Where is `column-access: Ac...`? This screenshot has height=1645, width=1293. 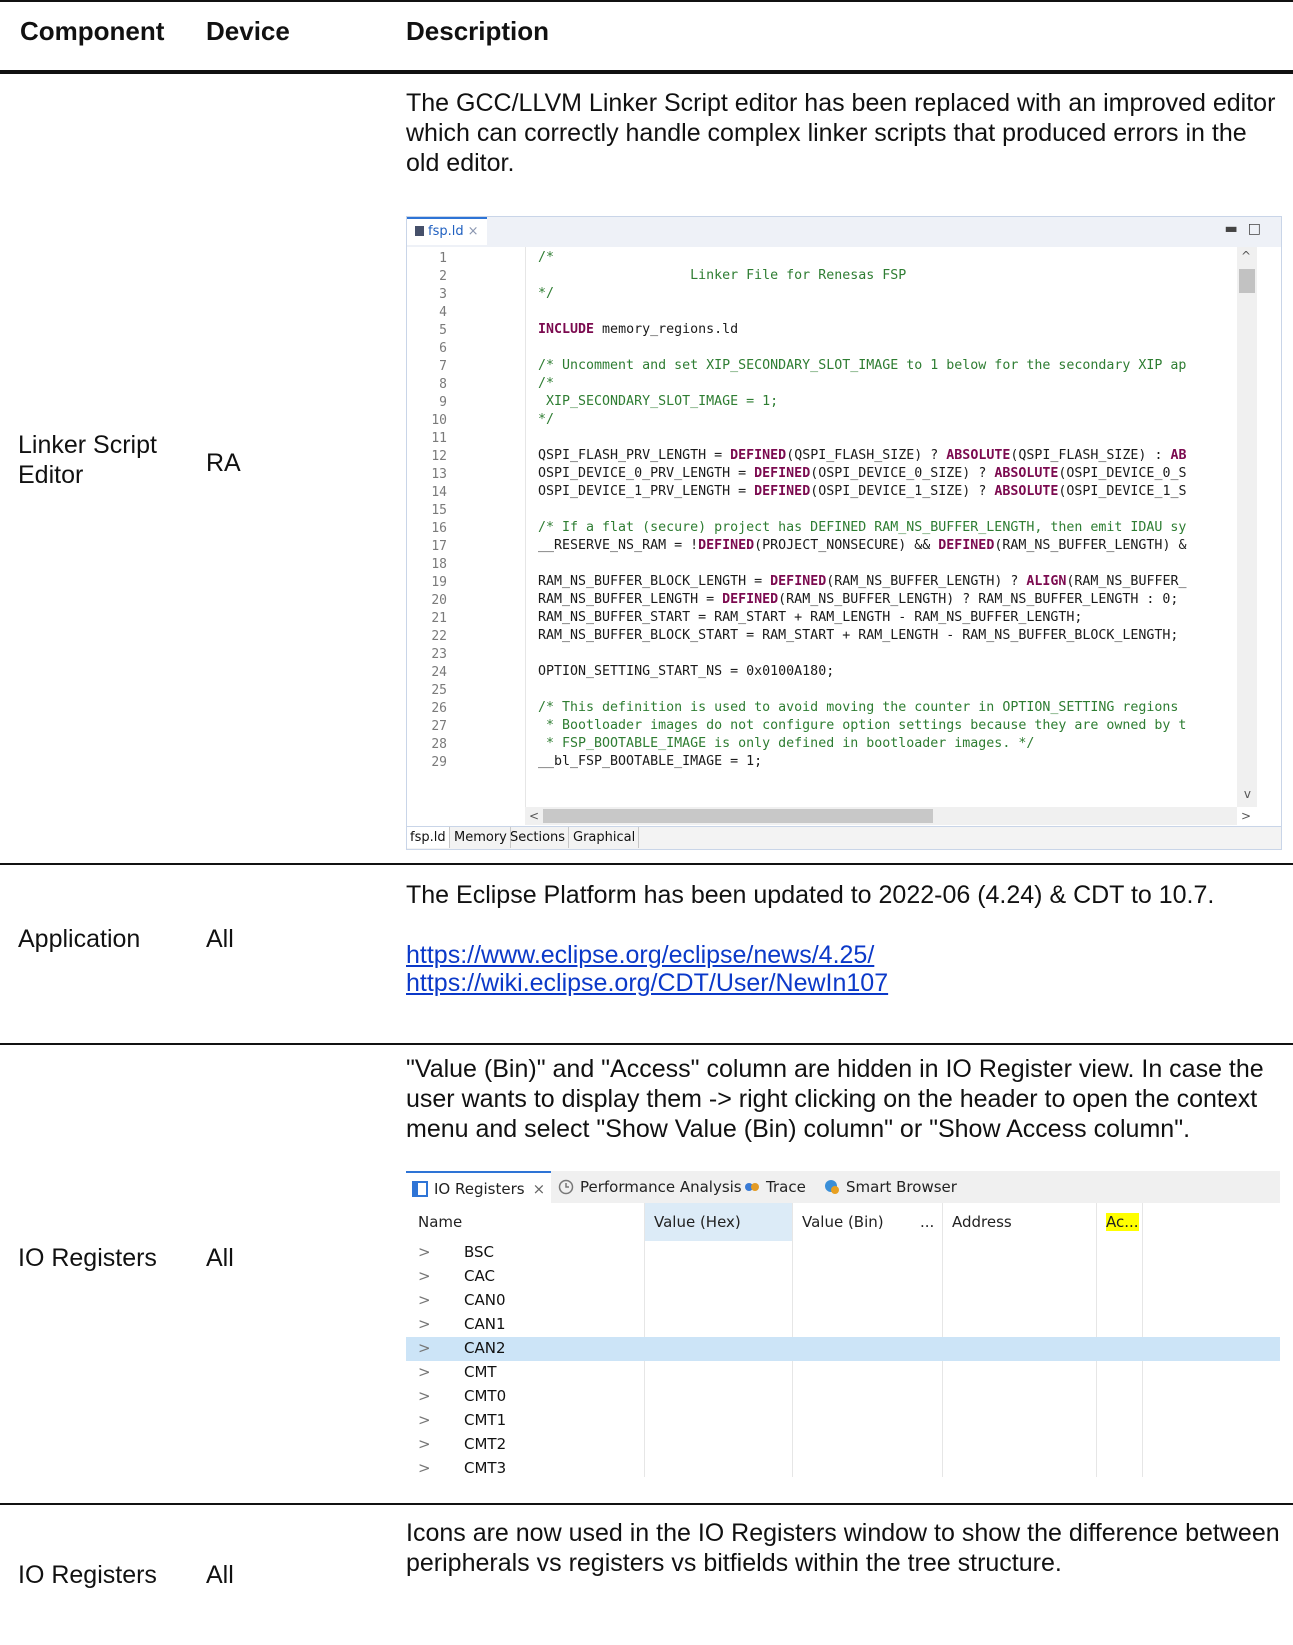 column-access: Ac... is located at coordinates (1122, 1222).